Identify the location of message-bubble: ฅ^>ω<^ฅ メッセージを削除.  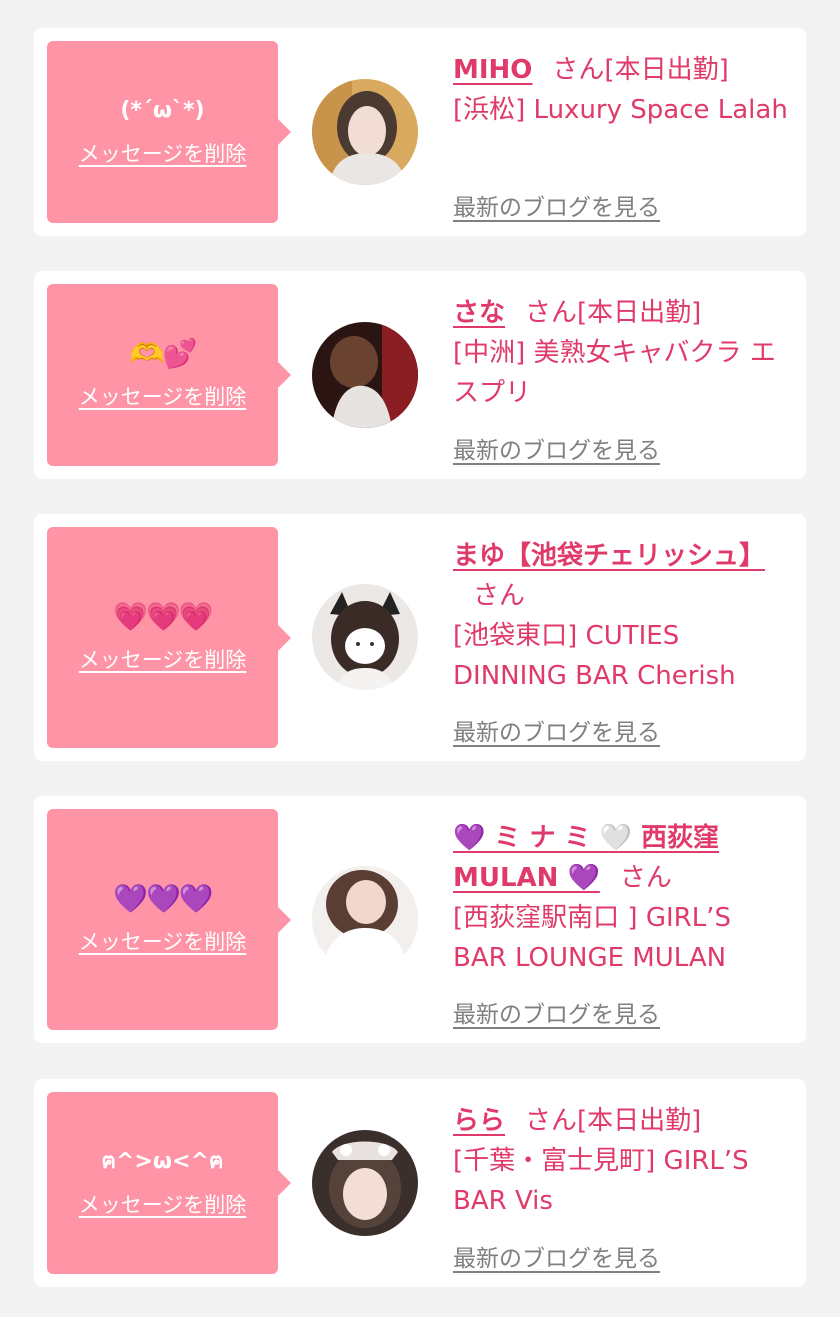
(169, 1183).